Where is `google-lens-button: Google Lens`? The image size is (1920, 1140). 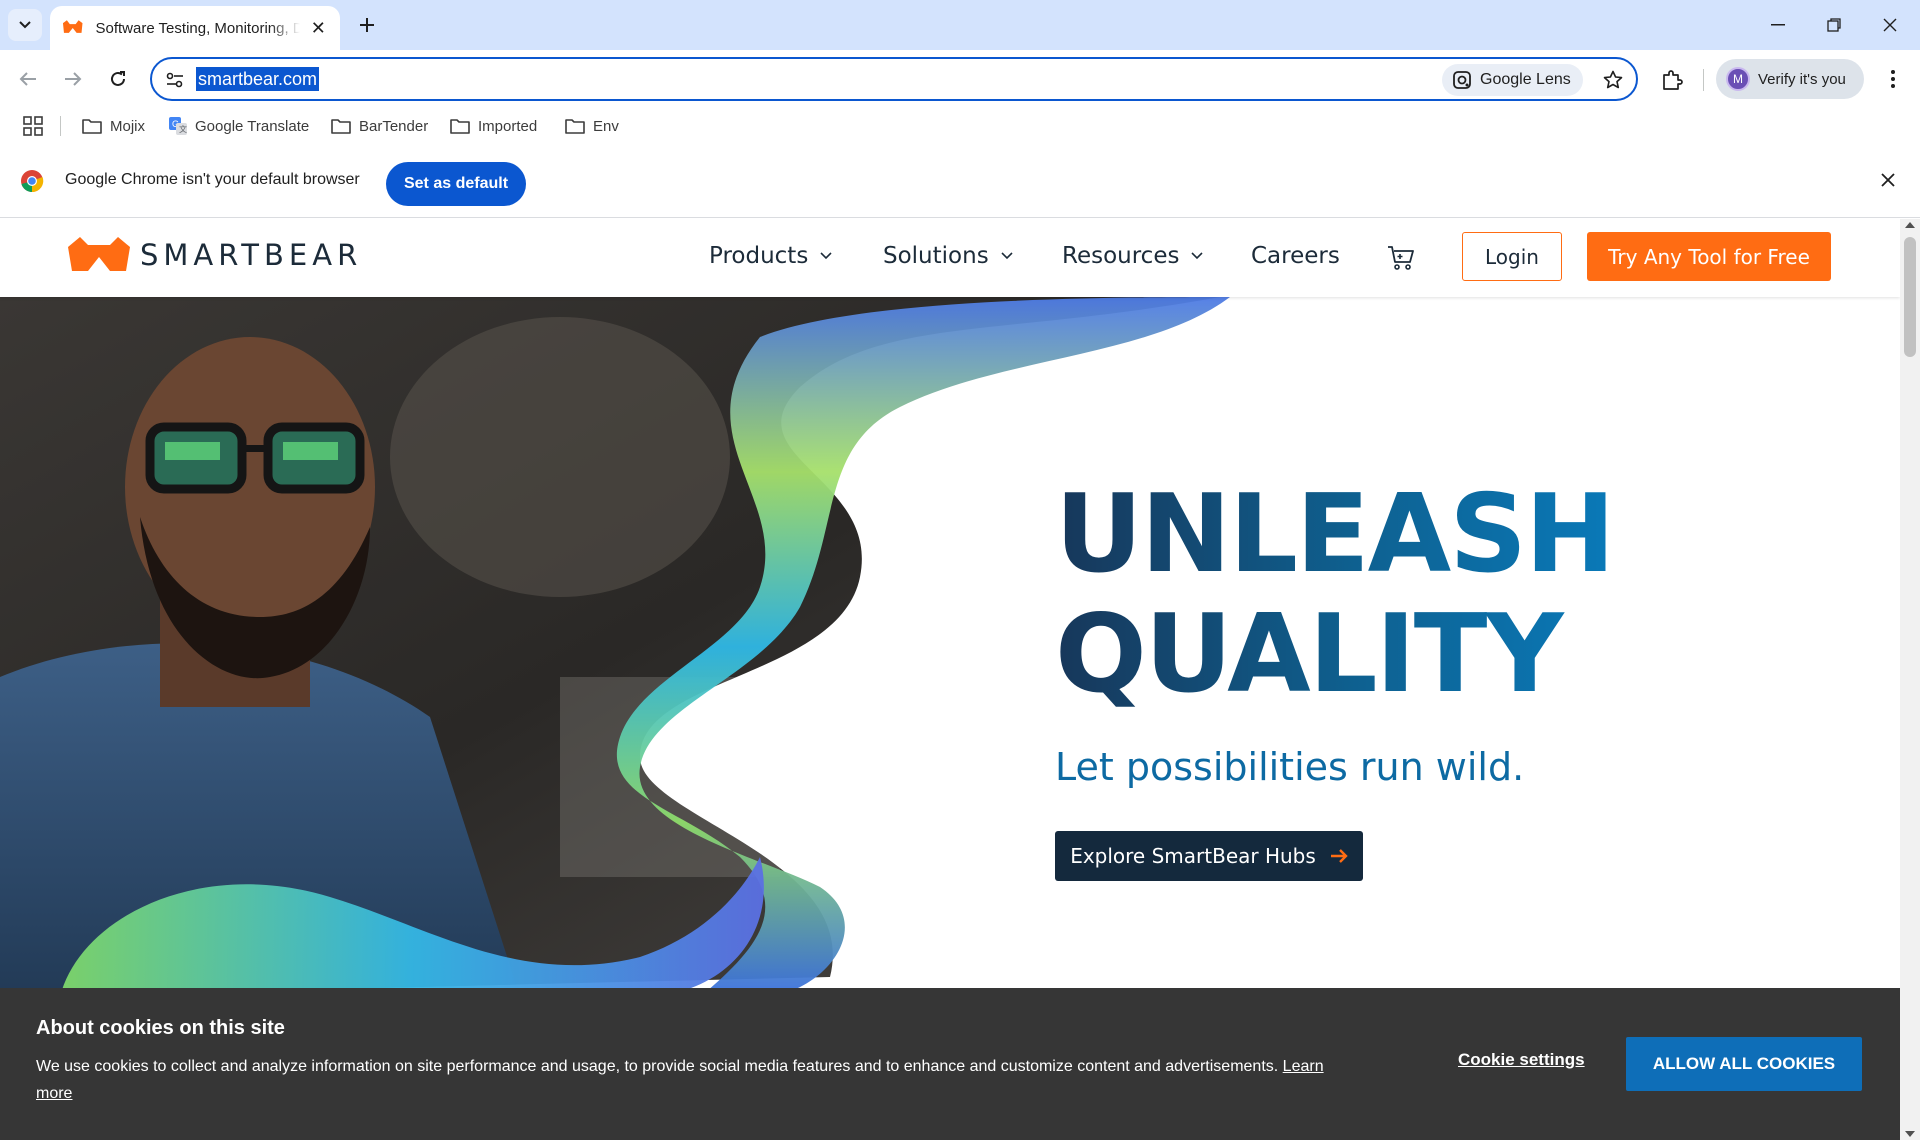 google-lens-button: Google Lens is located at coordinates (1512, 80).